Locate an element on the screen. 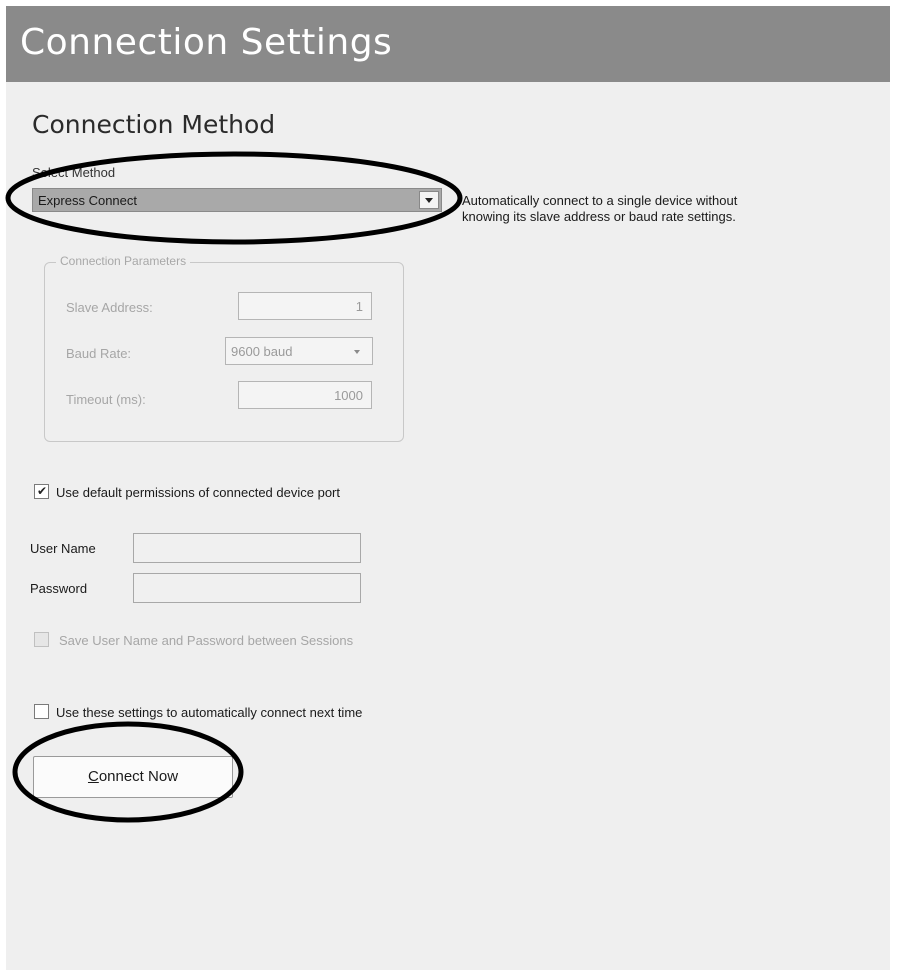 The height and width of the screenshot is (976, 897). select-method-label: Select Method is located at coordinates (74, 172).